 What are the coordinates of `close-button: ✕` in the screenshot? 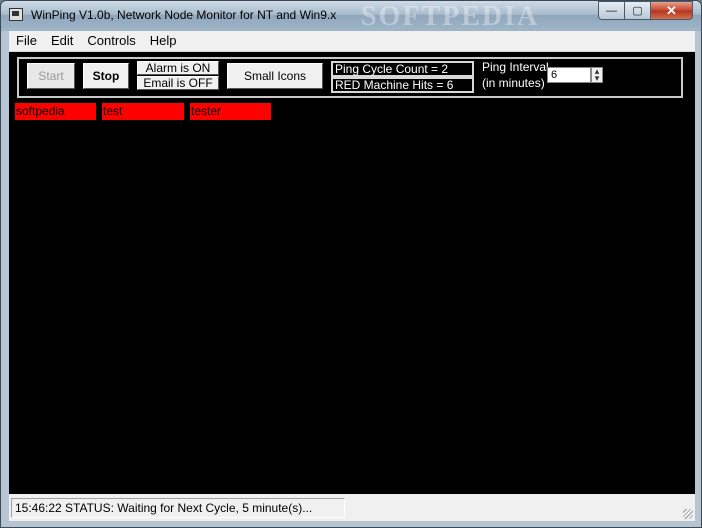 It's located at (671, 10).